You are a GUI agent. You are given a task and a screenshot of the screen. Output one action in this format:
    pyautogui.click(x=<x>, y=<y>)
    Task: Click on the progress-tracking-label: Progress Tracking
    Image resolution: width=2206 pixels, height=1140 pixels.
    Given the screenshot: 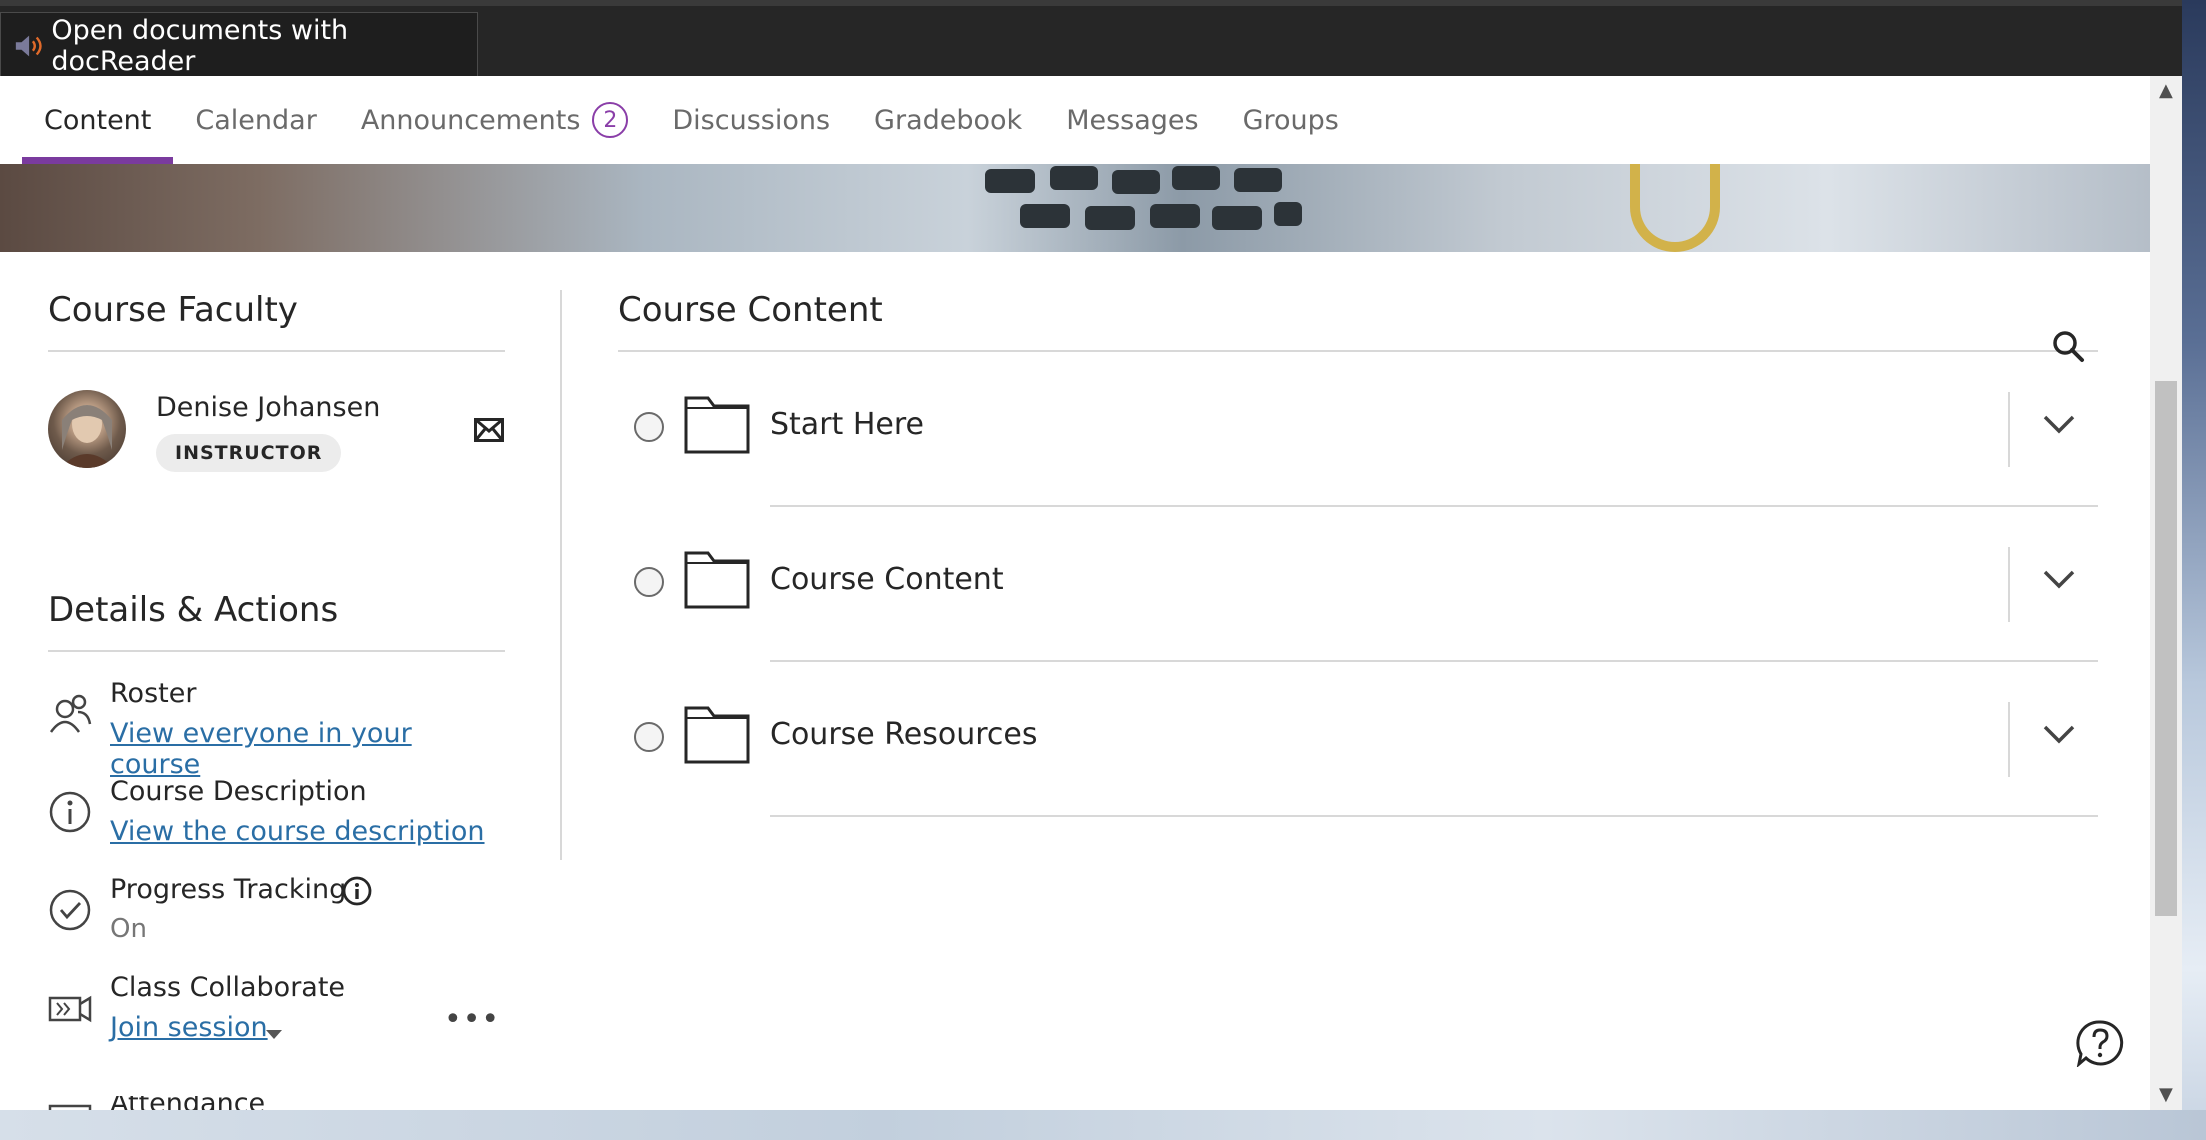 What is the action you would take?
    pyautogui.click(x=228, y=889)
    